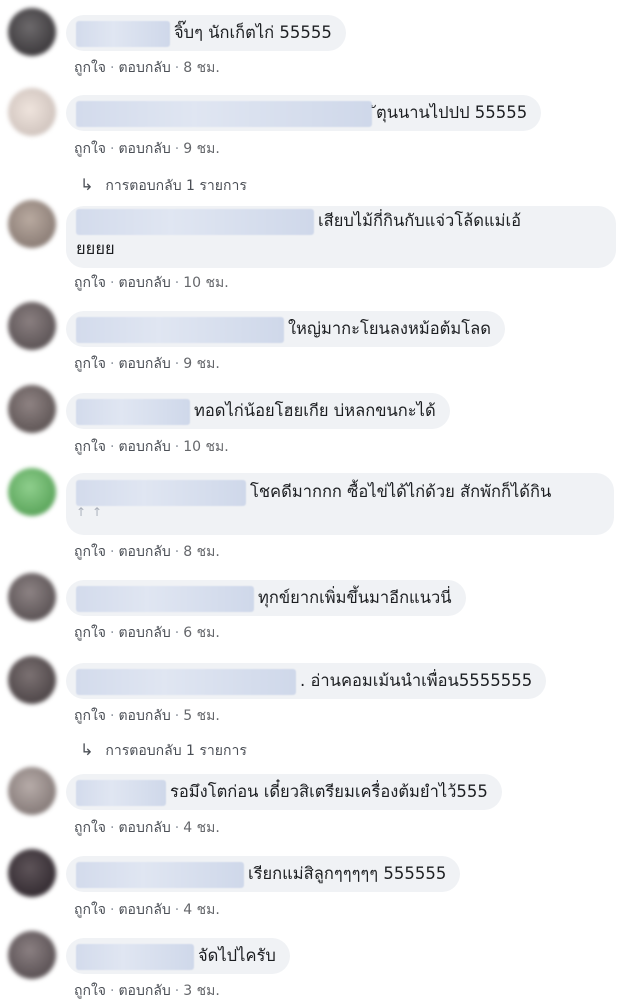 The image size is (628, 1002). I want to click on comment-bubble: . อ่านคอมเม้นนำเพื่อน5555555, so click(306, 681).